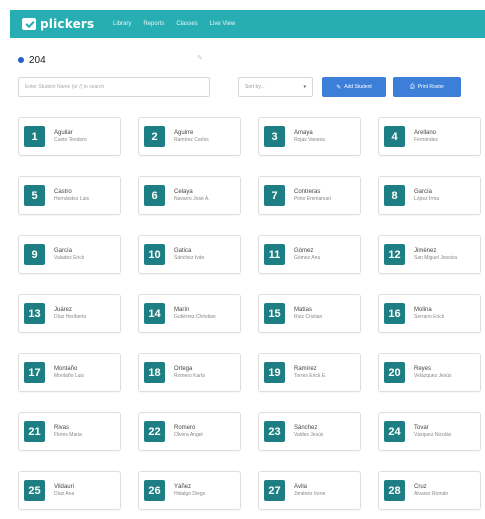 Image resolution: width=485 pixels, height=519 pixels. I want to click on student-card-text: Ramírez Torres Erick E., so click(310, 372).